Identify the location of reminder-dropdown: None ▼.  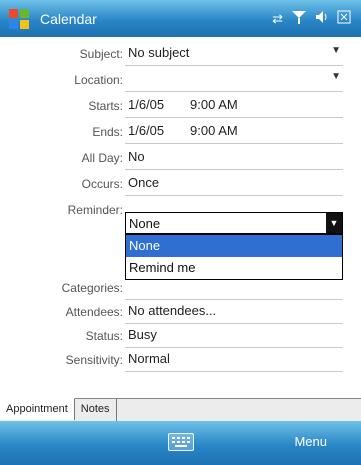
(234, 223).